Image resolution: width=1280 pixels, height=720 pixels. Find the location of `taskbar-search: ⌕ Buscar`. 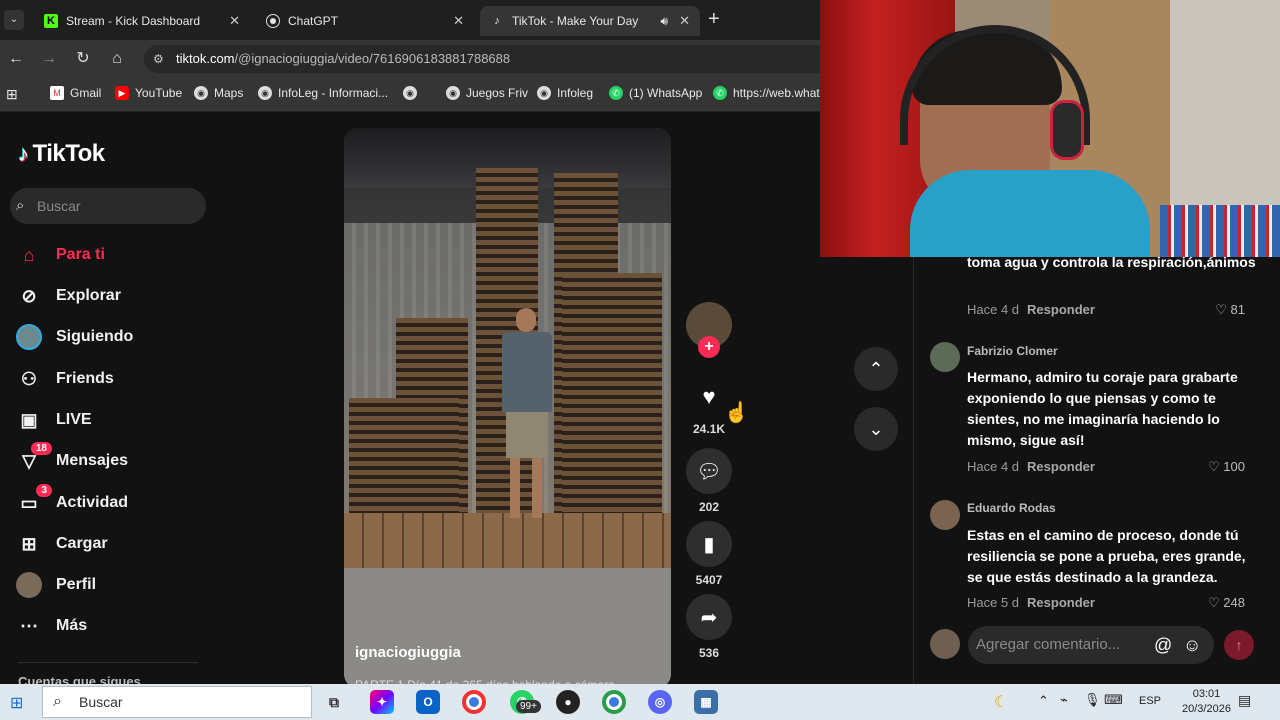

taskbar-search: ⌕ Buscar is located at coordinates (177, 702).